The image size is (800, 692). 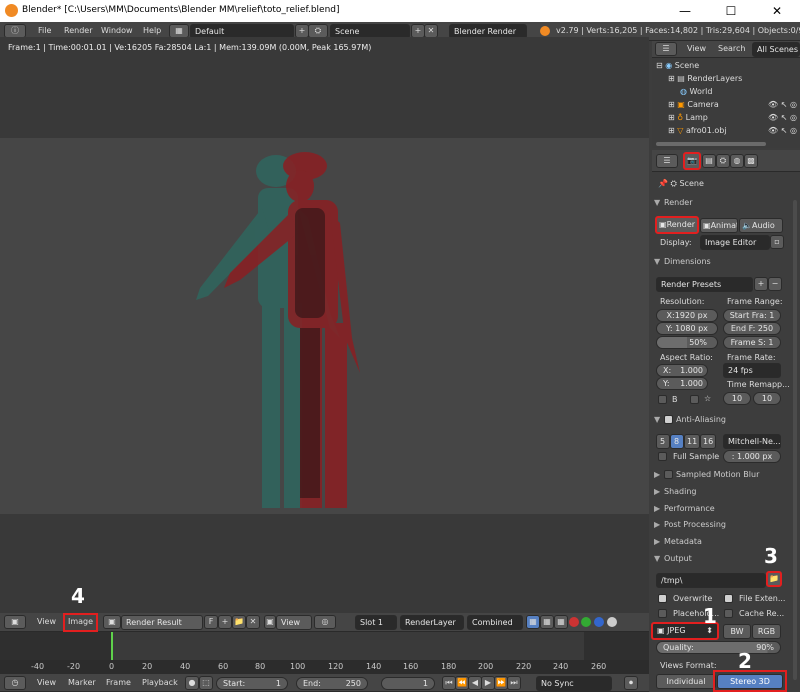 What do you see at coordinates (697, 130) in the screenshot?
I see `outliner-item-afro: ⊞ ▽ afro01.obj` at bounding box center [697, 130].